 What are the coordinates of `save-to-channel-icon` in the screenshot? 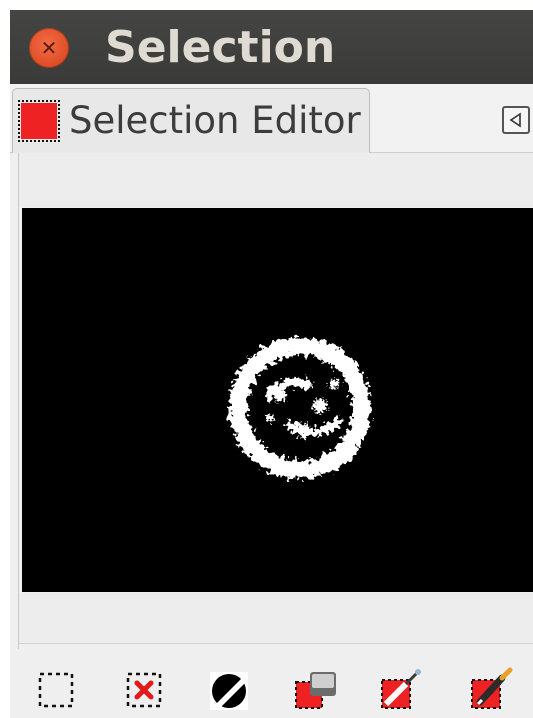 It's located at (315, 690).